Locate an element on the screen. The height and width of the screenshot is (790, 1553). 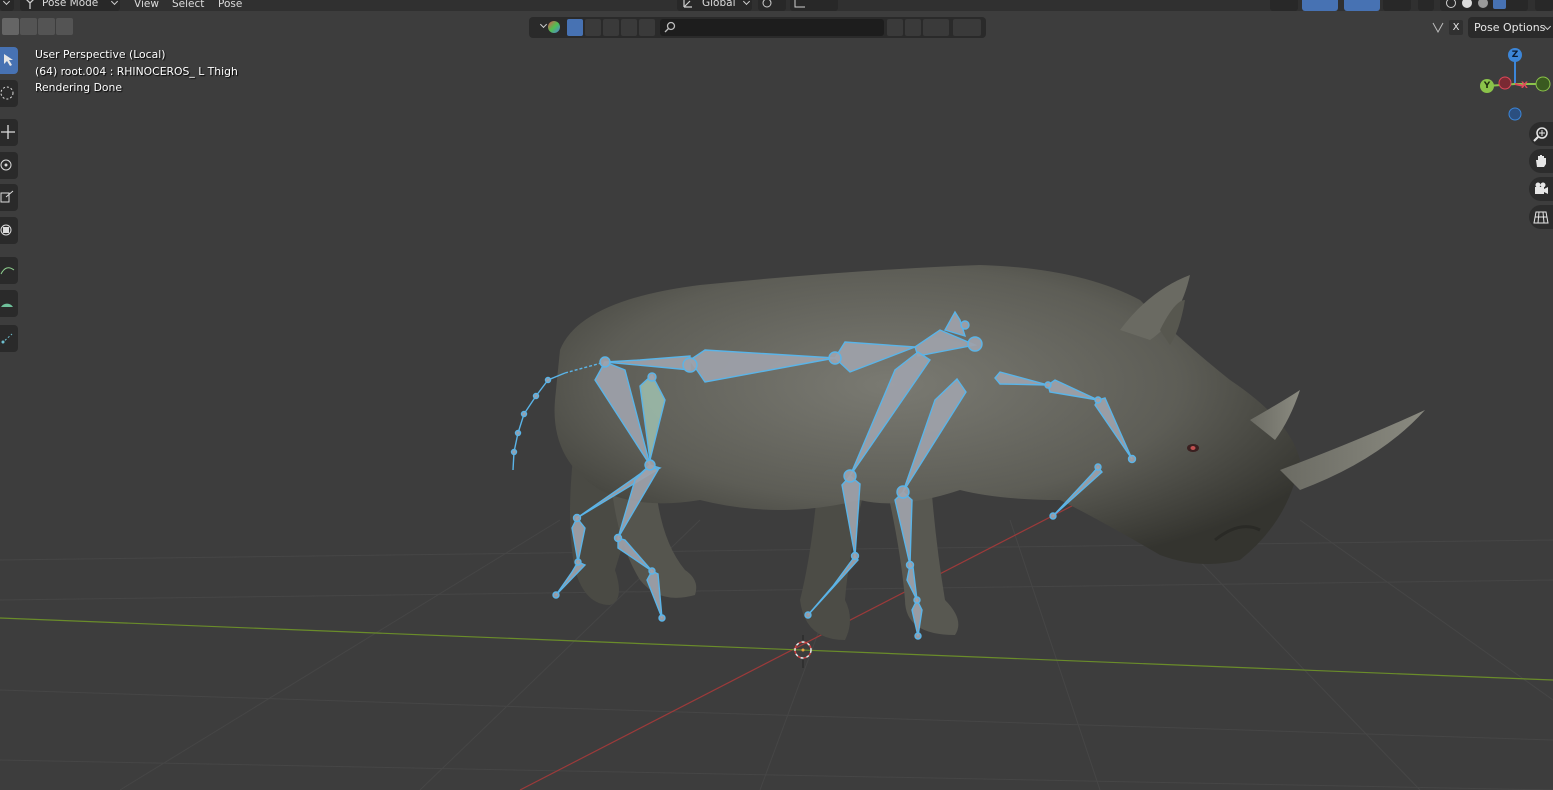
render-filter-icon is located at coordinates (611, 27).